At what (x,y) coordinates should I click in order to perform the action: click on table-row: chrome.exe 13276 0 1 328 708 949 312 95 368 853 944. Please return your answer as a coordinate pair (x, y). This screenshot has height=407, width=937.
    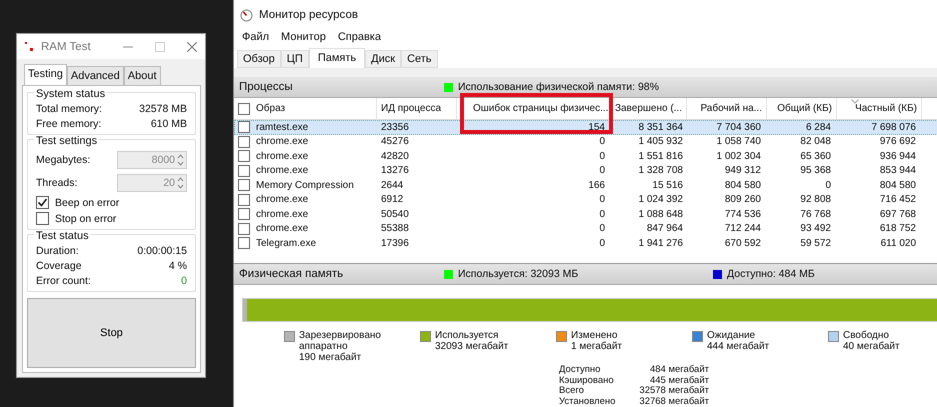
    Looking at the image, I should click on (585, 171).